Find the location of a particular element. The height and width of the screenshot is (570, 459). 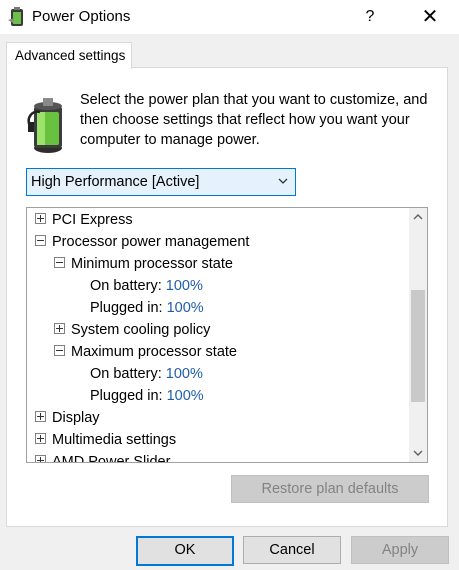

tree-item-pci-express: PCI Express is located at coordinates (84, 220).